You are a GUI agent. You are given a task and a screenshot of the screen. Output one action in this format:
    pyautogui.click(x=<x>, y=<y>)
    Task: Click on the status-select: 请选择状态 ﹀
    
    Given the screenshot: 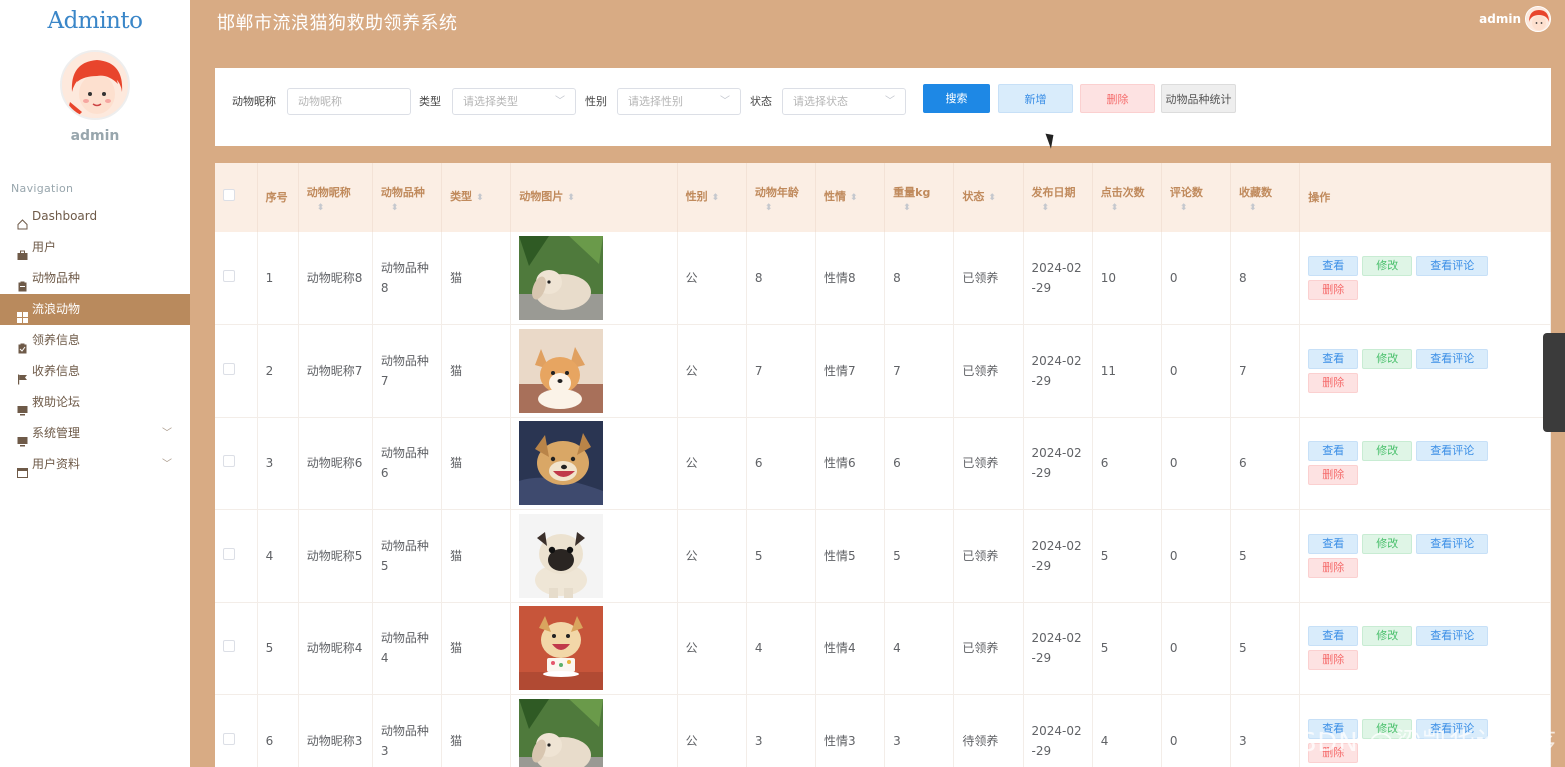 What is the action you would take?
    pyautogui.click(x=844, y=101)
    